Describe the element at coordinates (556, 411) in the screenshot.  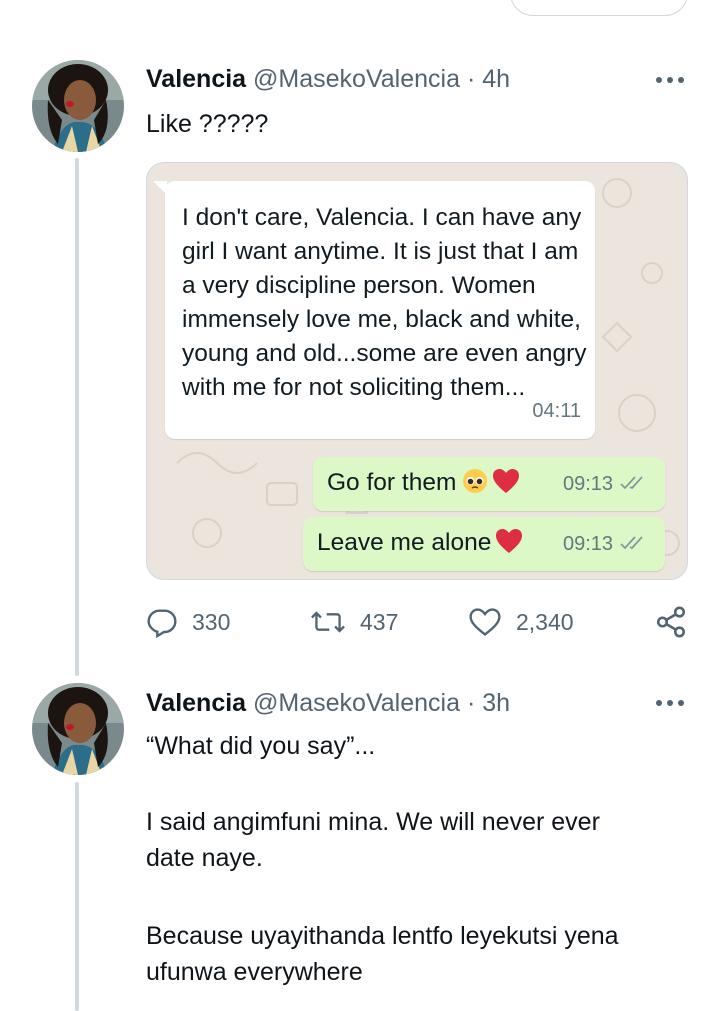
I see `incoming-message-time: 04:11` at that location.